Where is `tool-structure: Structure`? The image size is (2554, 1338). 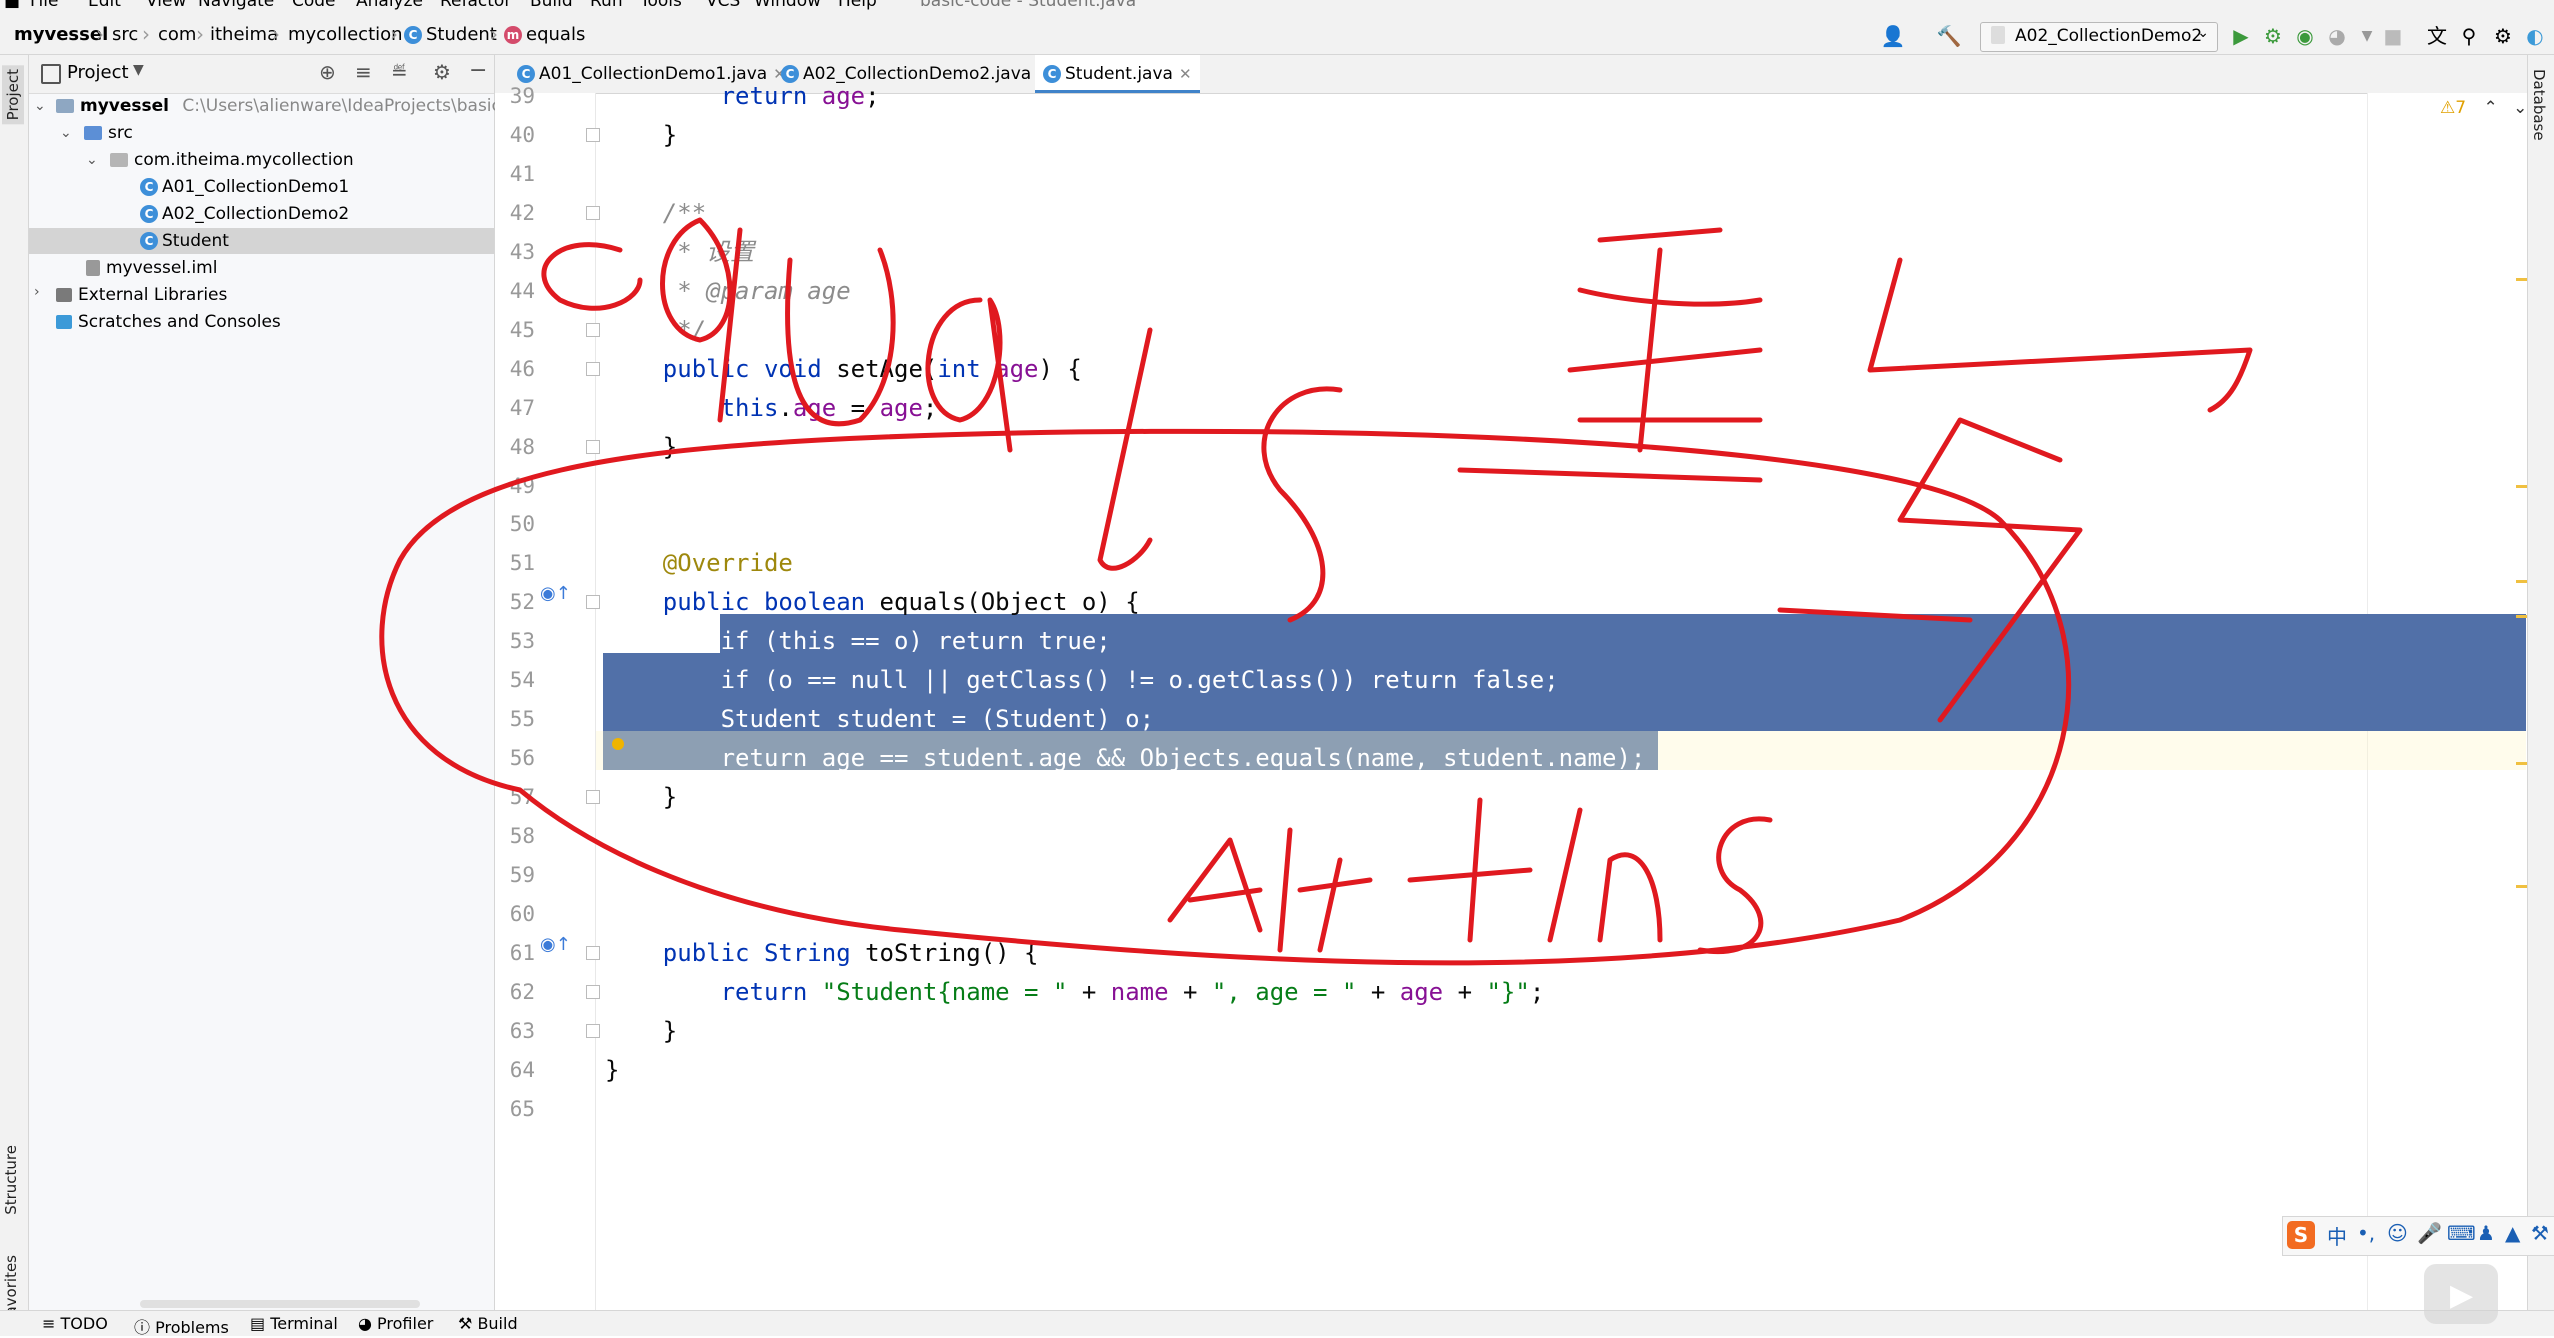
tool-structure: Structure is located at coordinates (11, 1180).